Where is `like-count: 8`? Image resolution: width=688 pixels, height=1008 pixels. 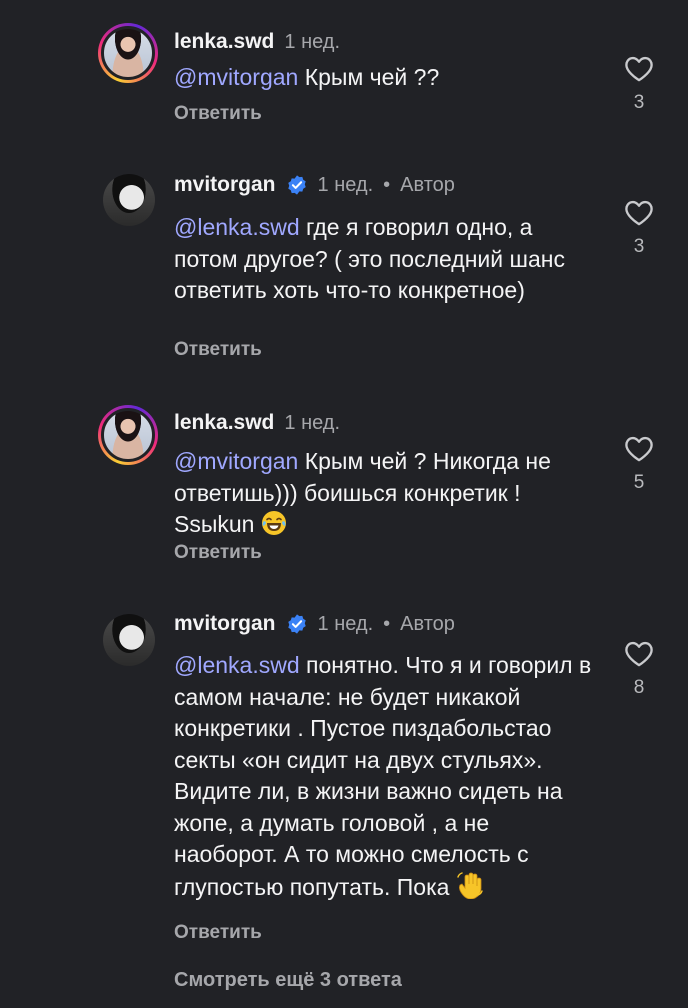 like-count: 8 is located at coordinates (639, 687).